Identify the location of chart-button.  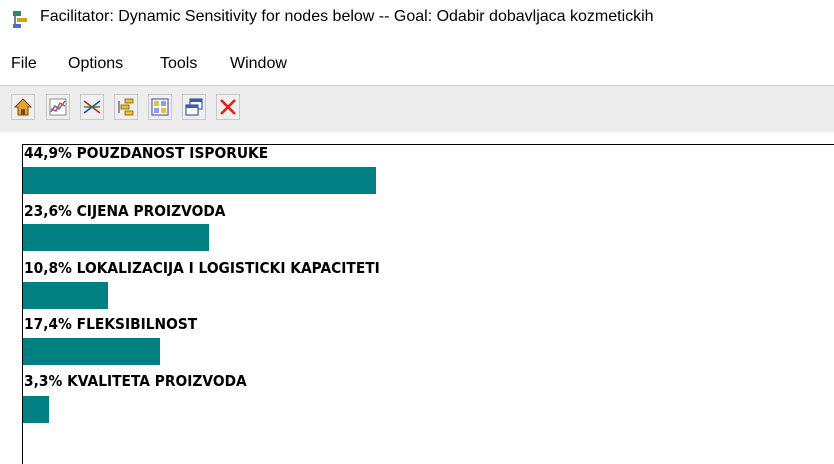
(58, 107).